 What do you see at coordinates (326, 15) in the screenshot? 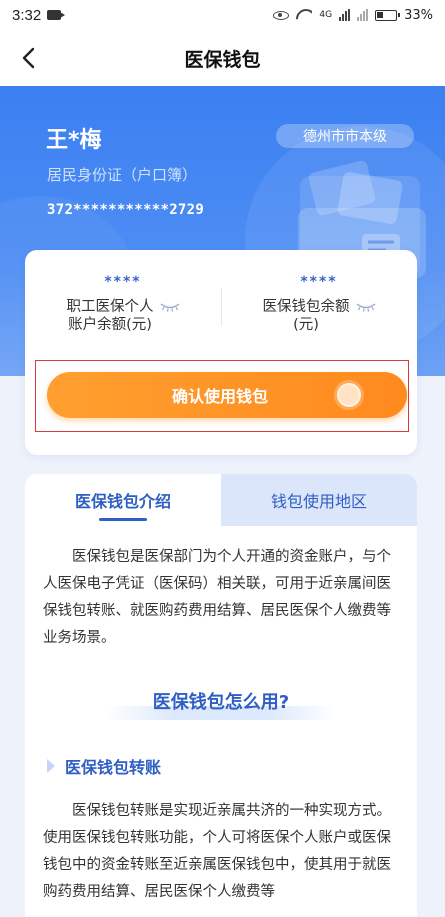
I see `network-type: 4G` at bounding box center [326, 15].